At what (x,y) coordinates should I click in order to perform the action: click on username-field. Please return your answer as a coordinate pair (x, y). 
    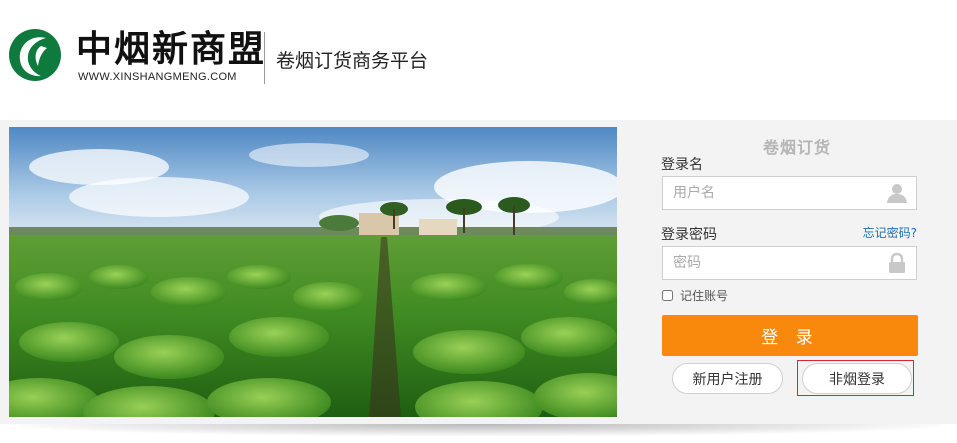
    Looking at the image, I should click on (789, 193).